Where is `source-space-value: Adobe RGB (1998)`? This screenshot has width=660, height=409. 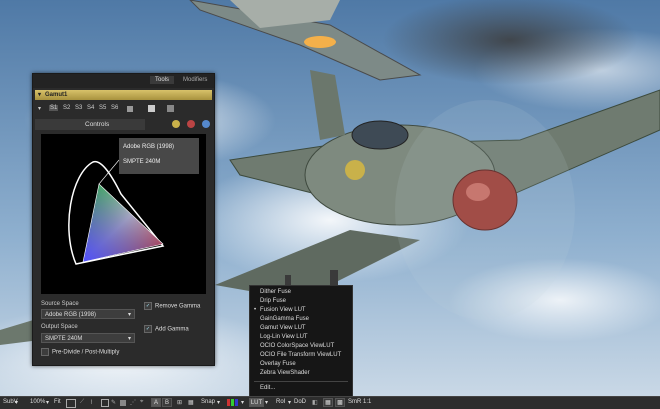 source-space-value: Adobe RGB (1998) is located at coordinates (71, 315).